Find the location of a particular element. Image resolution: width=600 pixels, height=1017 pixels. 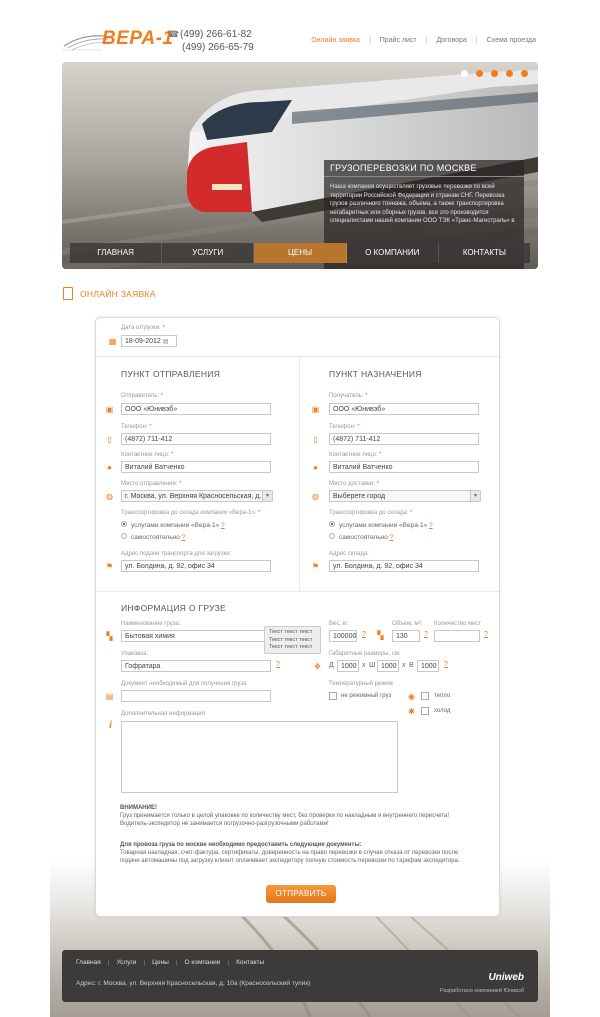

sender-address-input: ул. Болдина, д. 92, офис 34 is located at coordinates (196, 566).